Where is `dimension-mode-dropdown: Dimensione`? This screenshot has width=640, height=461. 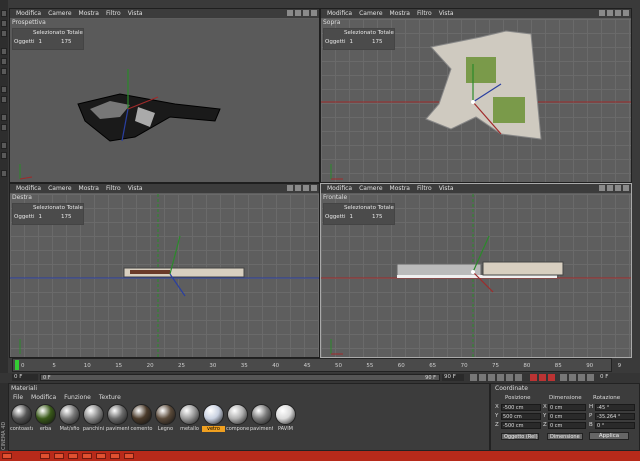
dimension-mode-dropdown: Dimensione is located at coordinates (565, 436).